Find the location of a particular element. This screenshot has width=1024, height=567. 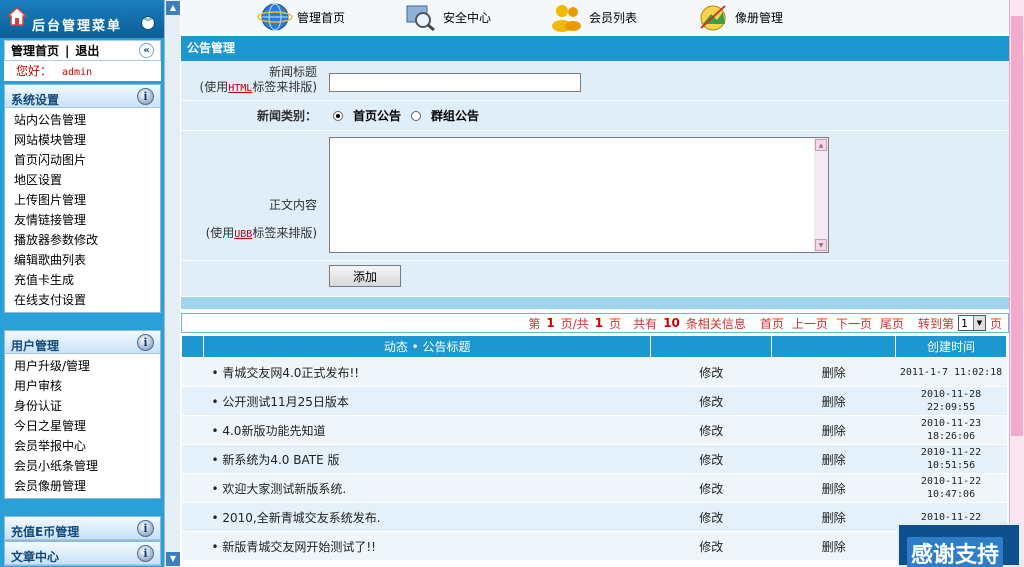

hint-tag: HTML is located at coordinates (240, 88).